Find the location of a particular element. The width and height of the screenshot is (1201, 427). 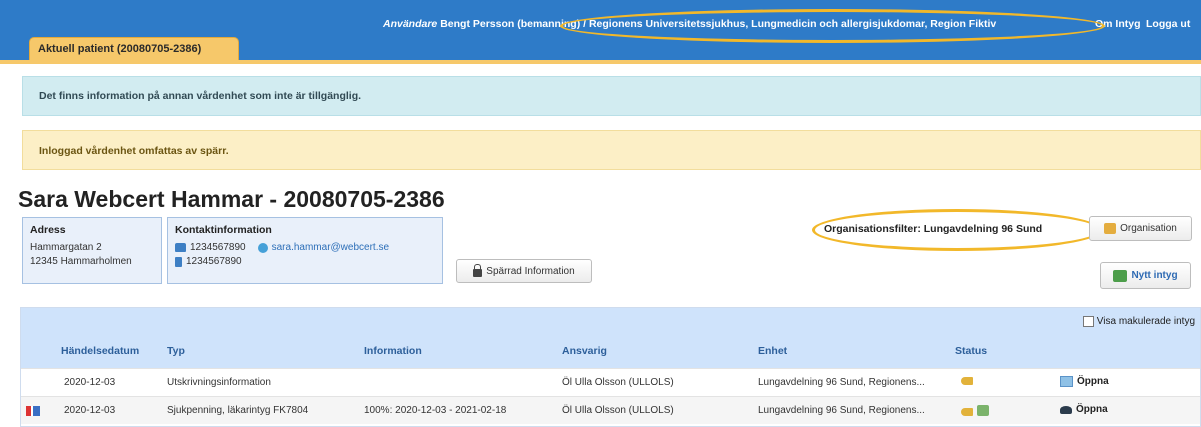

row-type: Utskrivningsinformation is located at coordinates (219, 382).